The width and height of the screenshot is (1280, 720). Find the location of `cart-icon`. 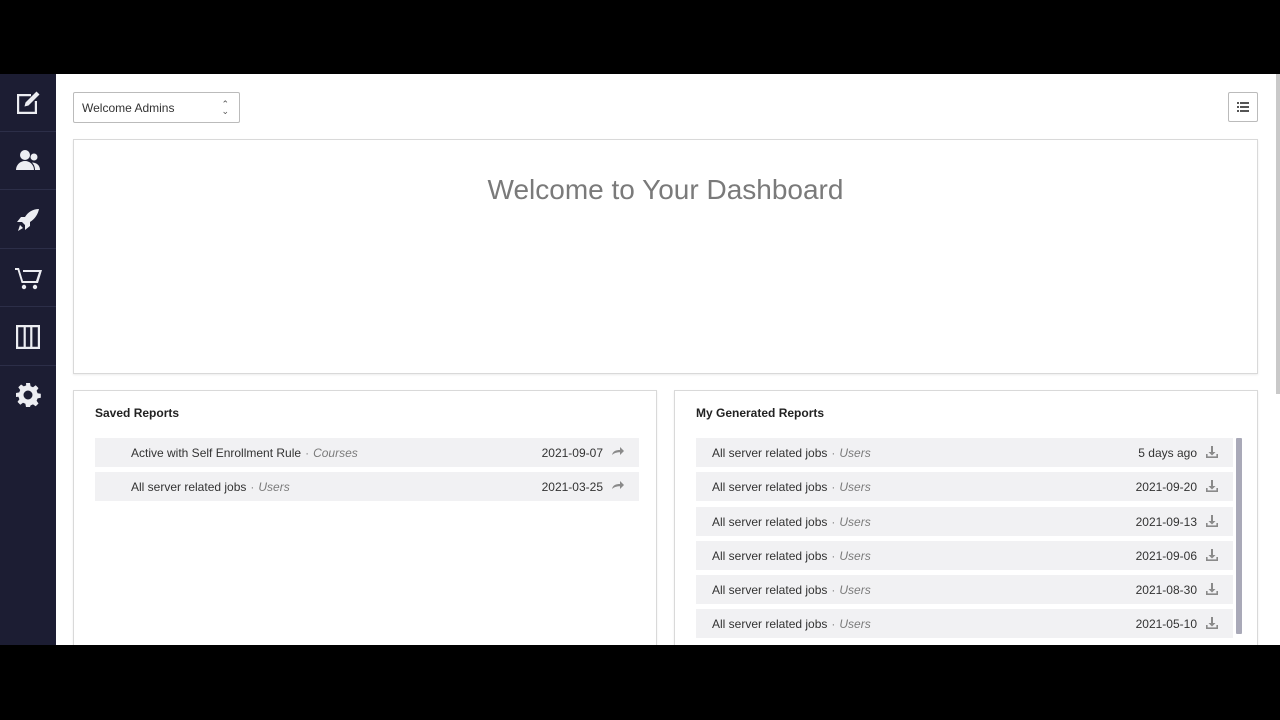

cart-icon is located at coordinates (28, 278).